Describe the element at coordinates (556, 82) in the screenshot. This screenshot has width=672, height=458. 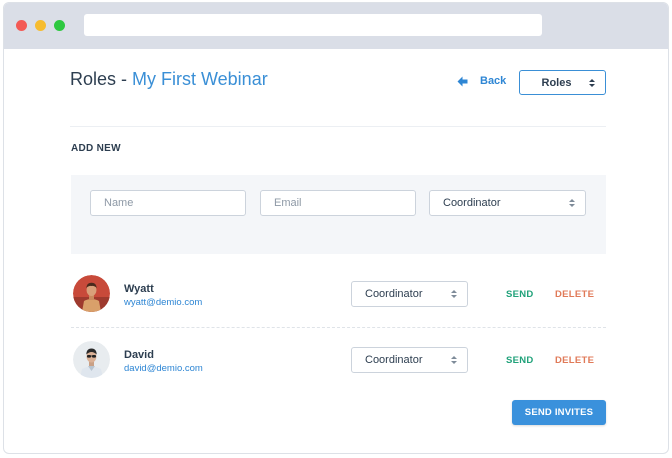
I see `roles-select-value: Roles` at that location.